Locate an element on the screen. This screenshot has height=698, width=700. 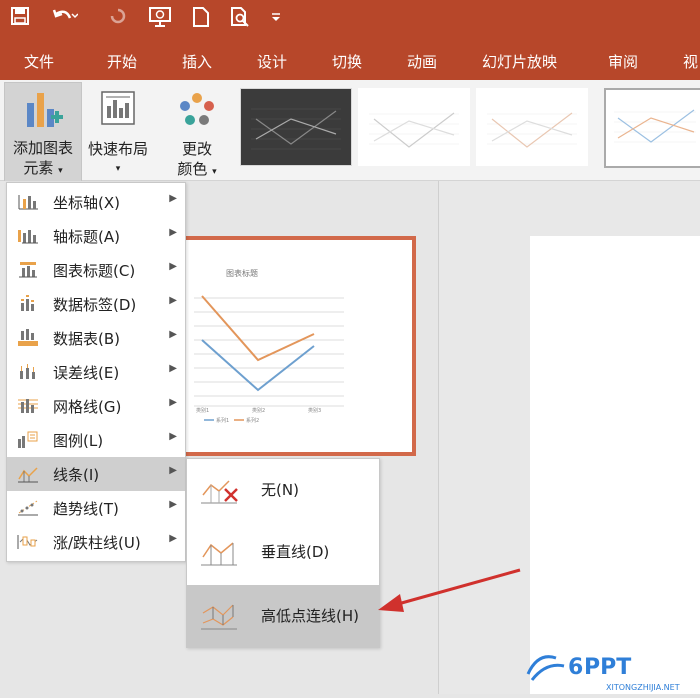
lines-icon is located at coordinates (28, 475).